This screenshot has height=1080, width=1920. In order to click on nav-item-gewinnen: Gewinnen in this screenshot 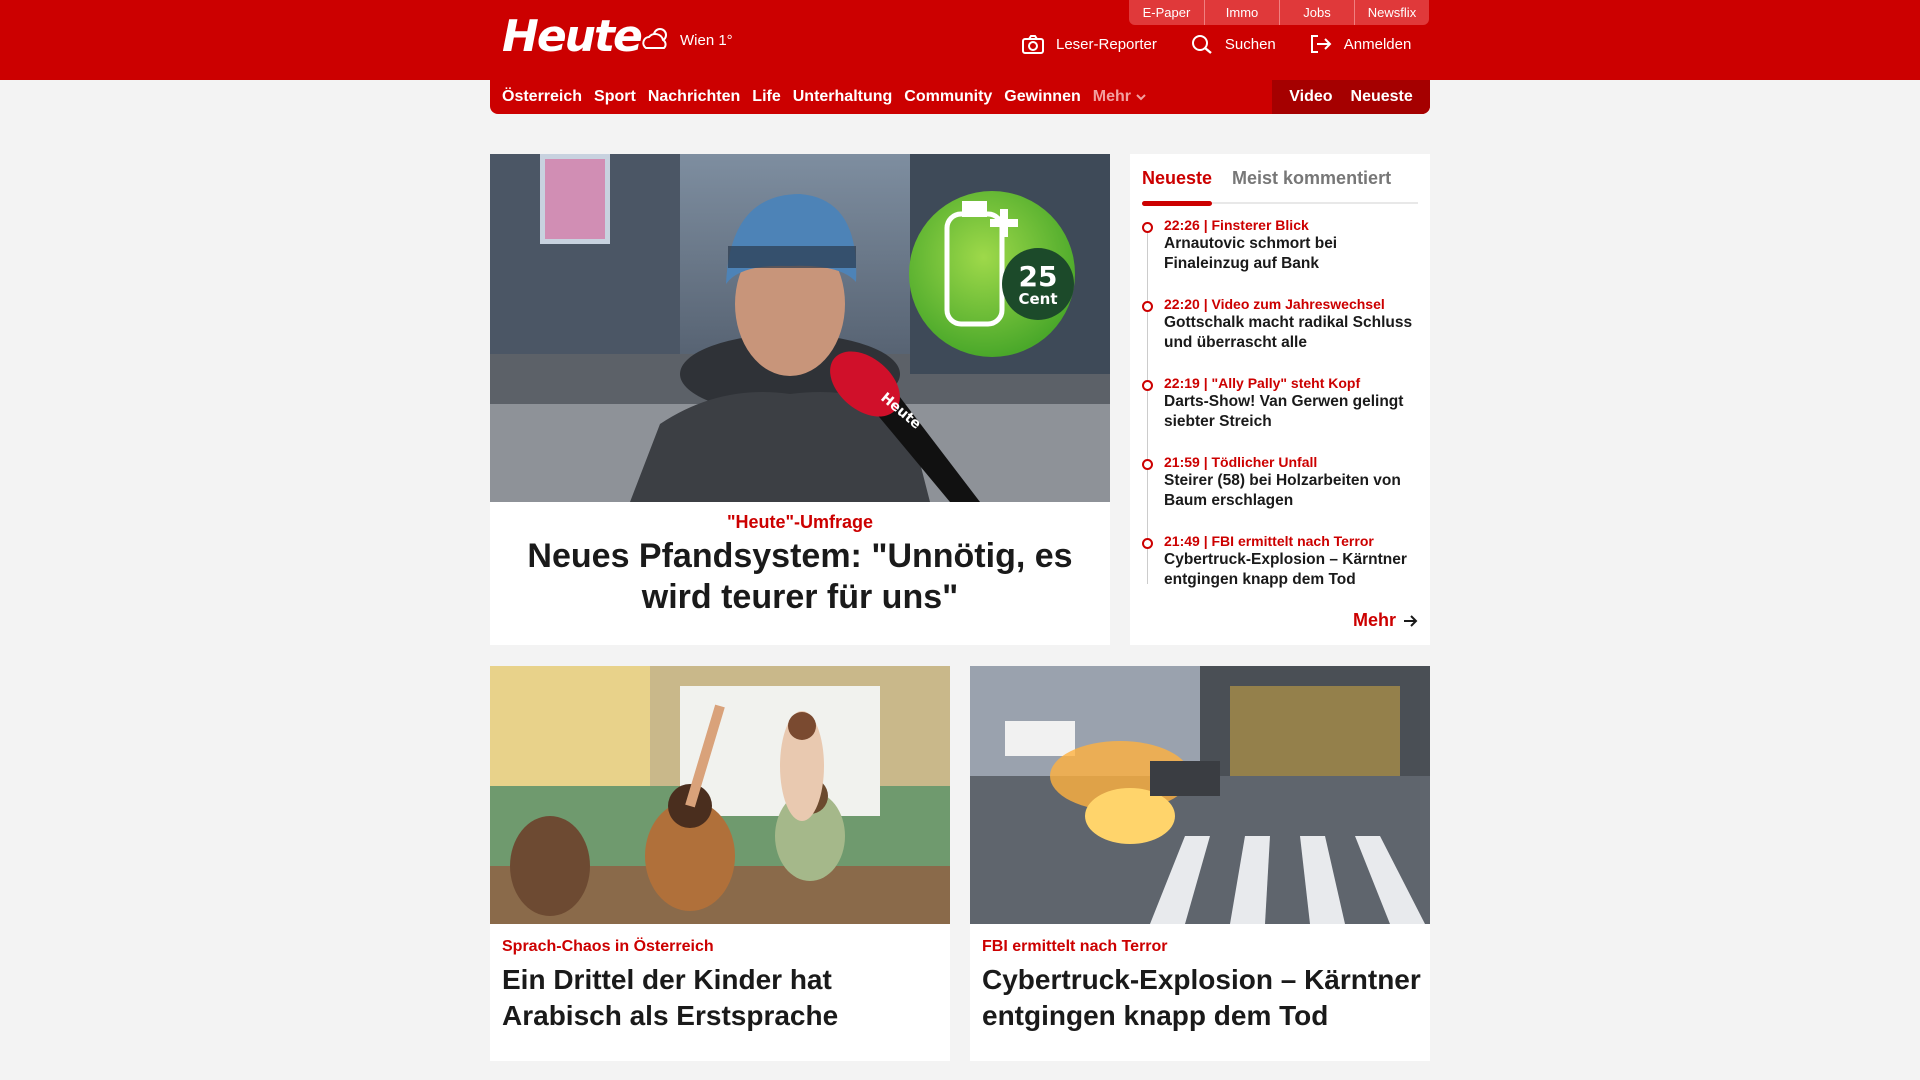, I will do `click(1042, 97)`.